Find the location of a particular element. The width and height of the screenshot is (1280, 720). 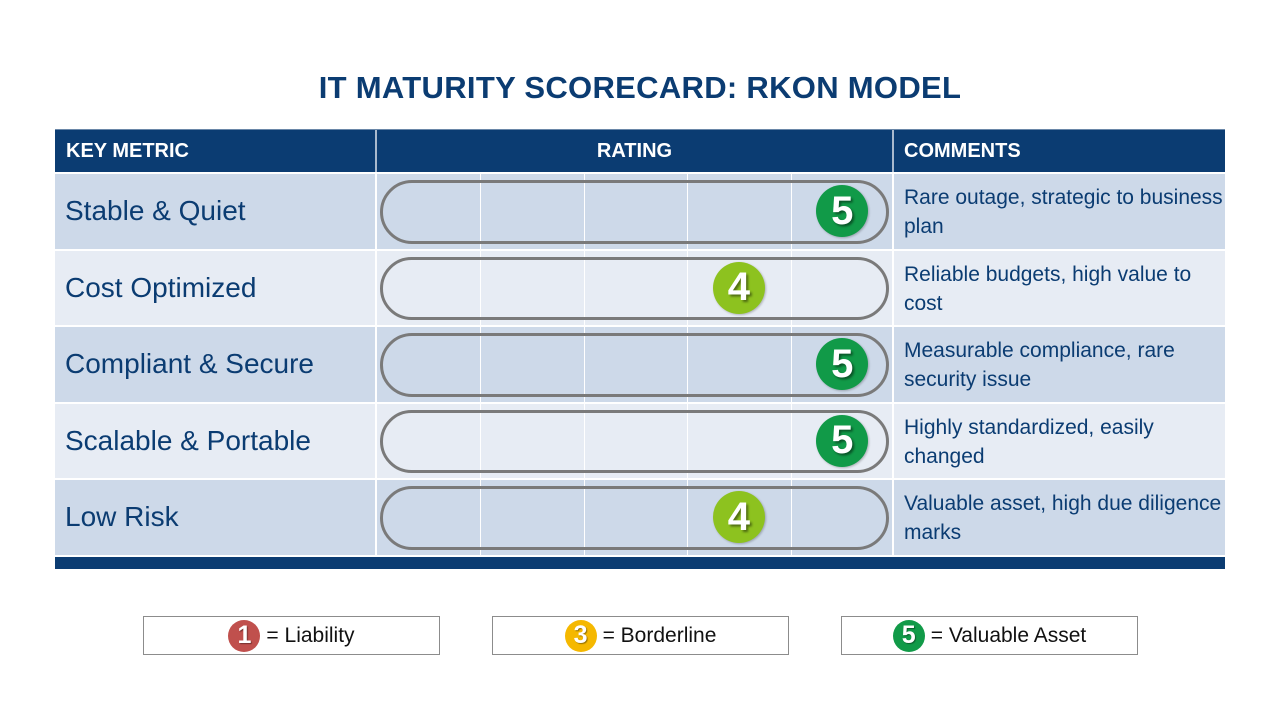

rating-1-badge-icon: 1 is located at coordinates (244, 635).